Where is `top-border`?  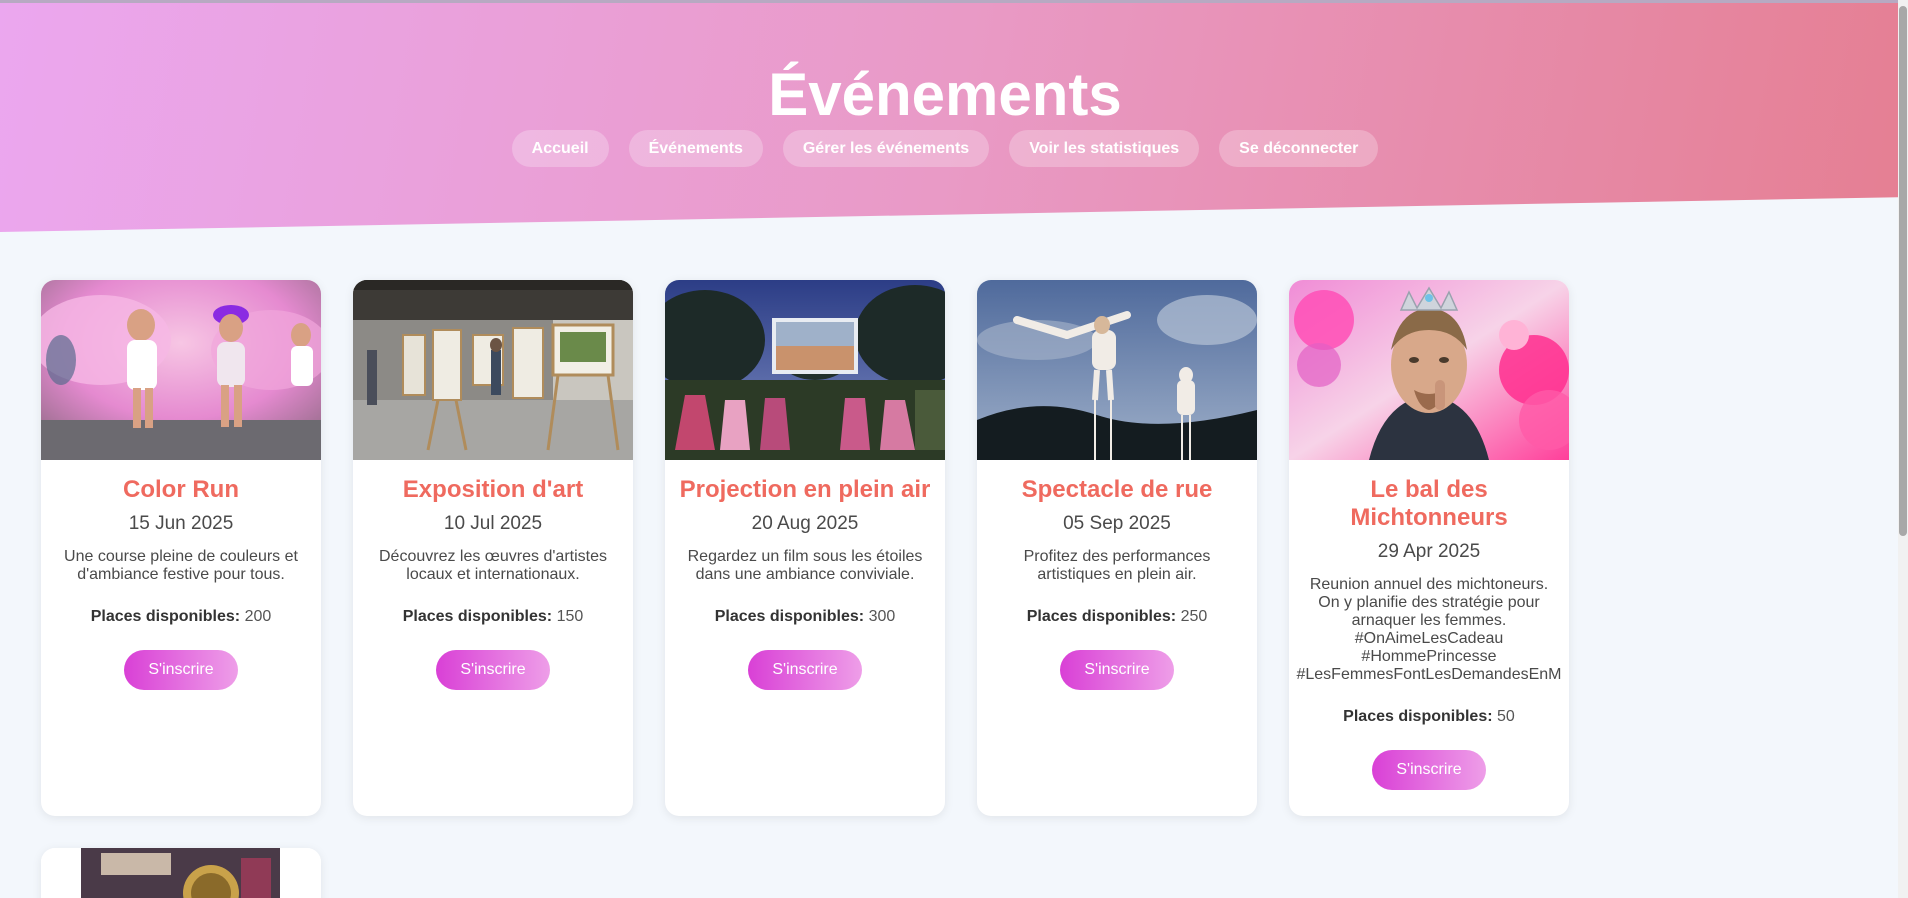
top-border is located at coordinates (949, 1).